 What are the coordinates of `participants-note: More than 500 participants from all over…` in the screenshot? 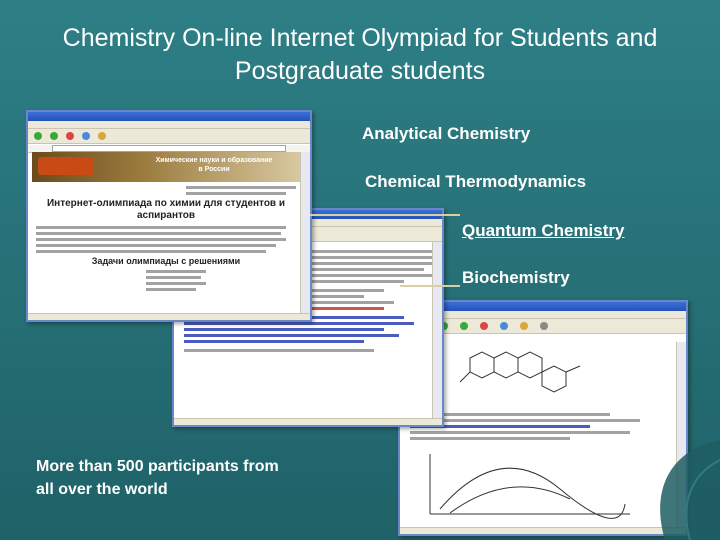 It's located at (157, 478).